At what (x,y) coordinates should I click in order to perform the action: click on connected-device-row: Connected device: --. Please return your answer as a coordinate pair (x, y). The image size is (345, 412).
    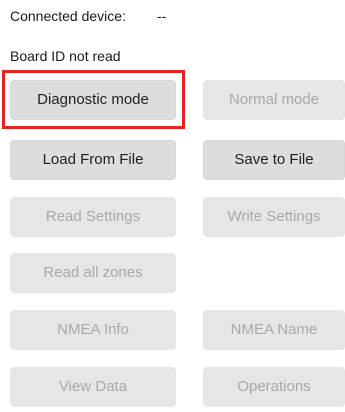
    Looking at the image, I should click on (88, 16).